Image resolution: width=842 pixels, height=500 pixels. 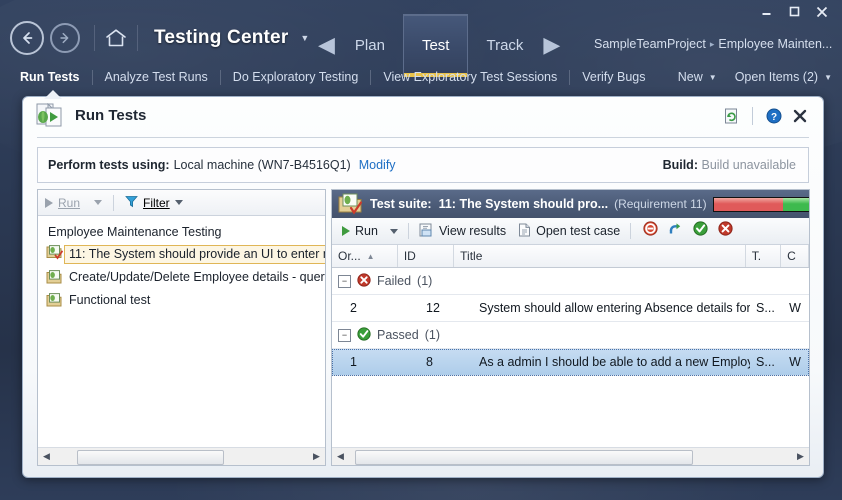 What do you see at coordinates (791, 256) in the screenshot?
I see `column-header-label: C` at bounding box center [791, 256].